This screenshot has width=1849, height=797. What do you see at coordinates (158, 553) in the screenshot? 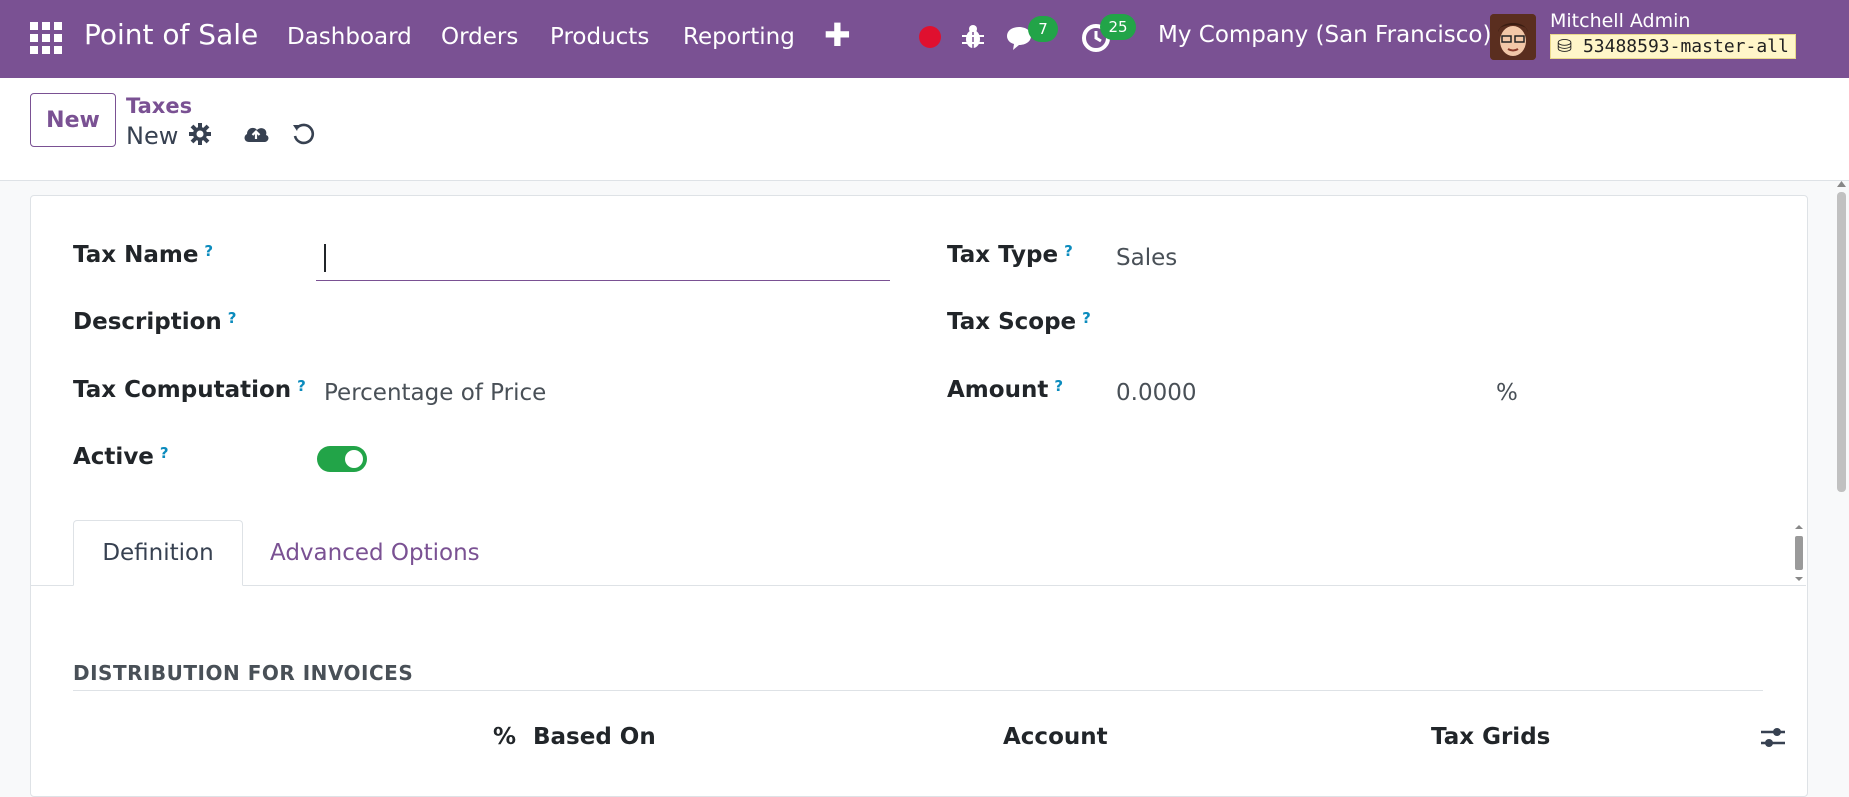
I see `tab-definition: Definition` at bounding box center [158, 553].